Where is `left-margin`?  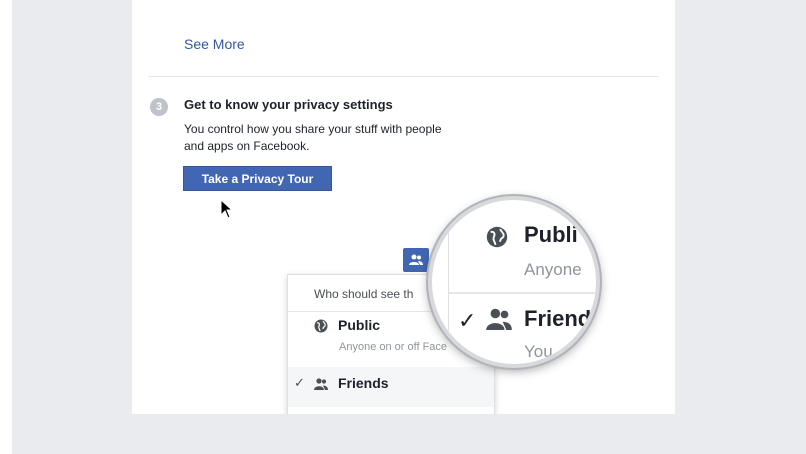 left-margin is located at coordinates (6, 227).